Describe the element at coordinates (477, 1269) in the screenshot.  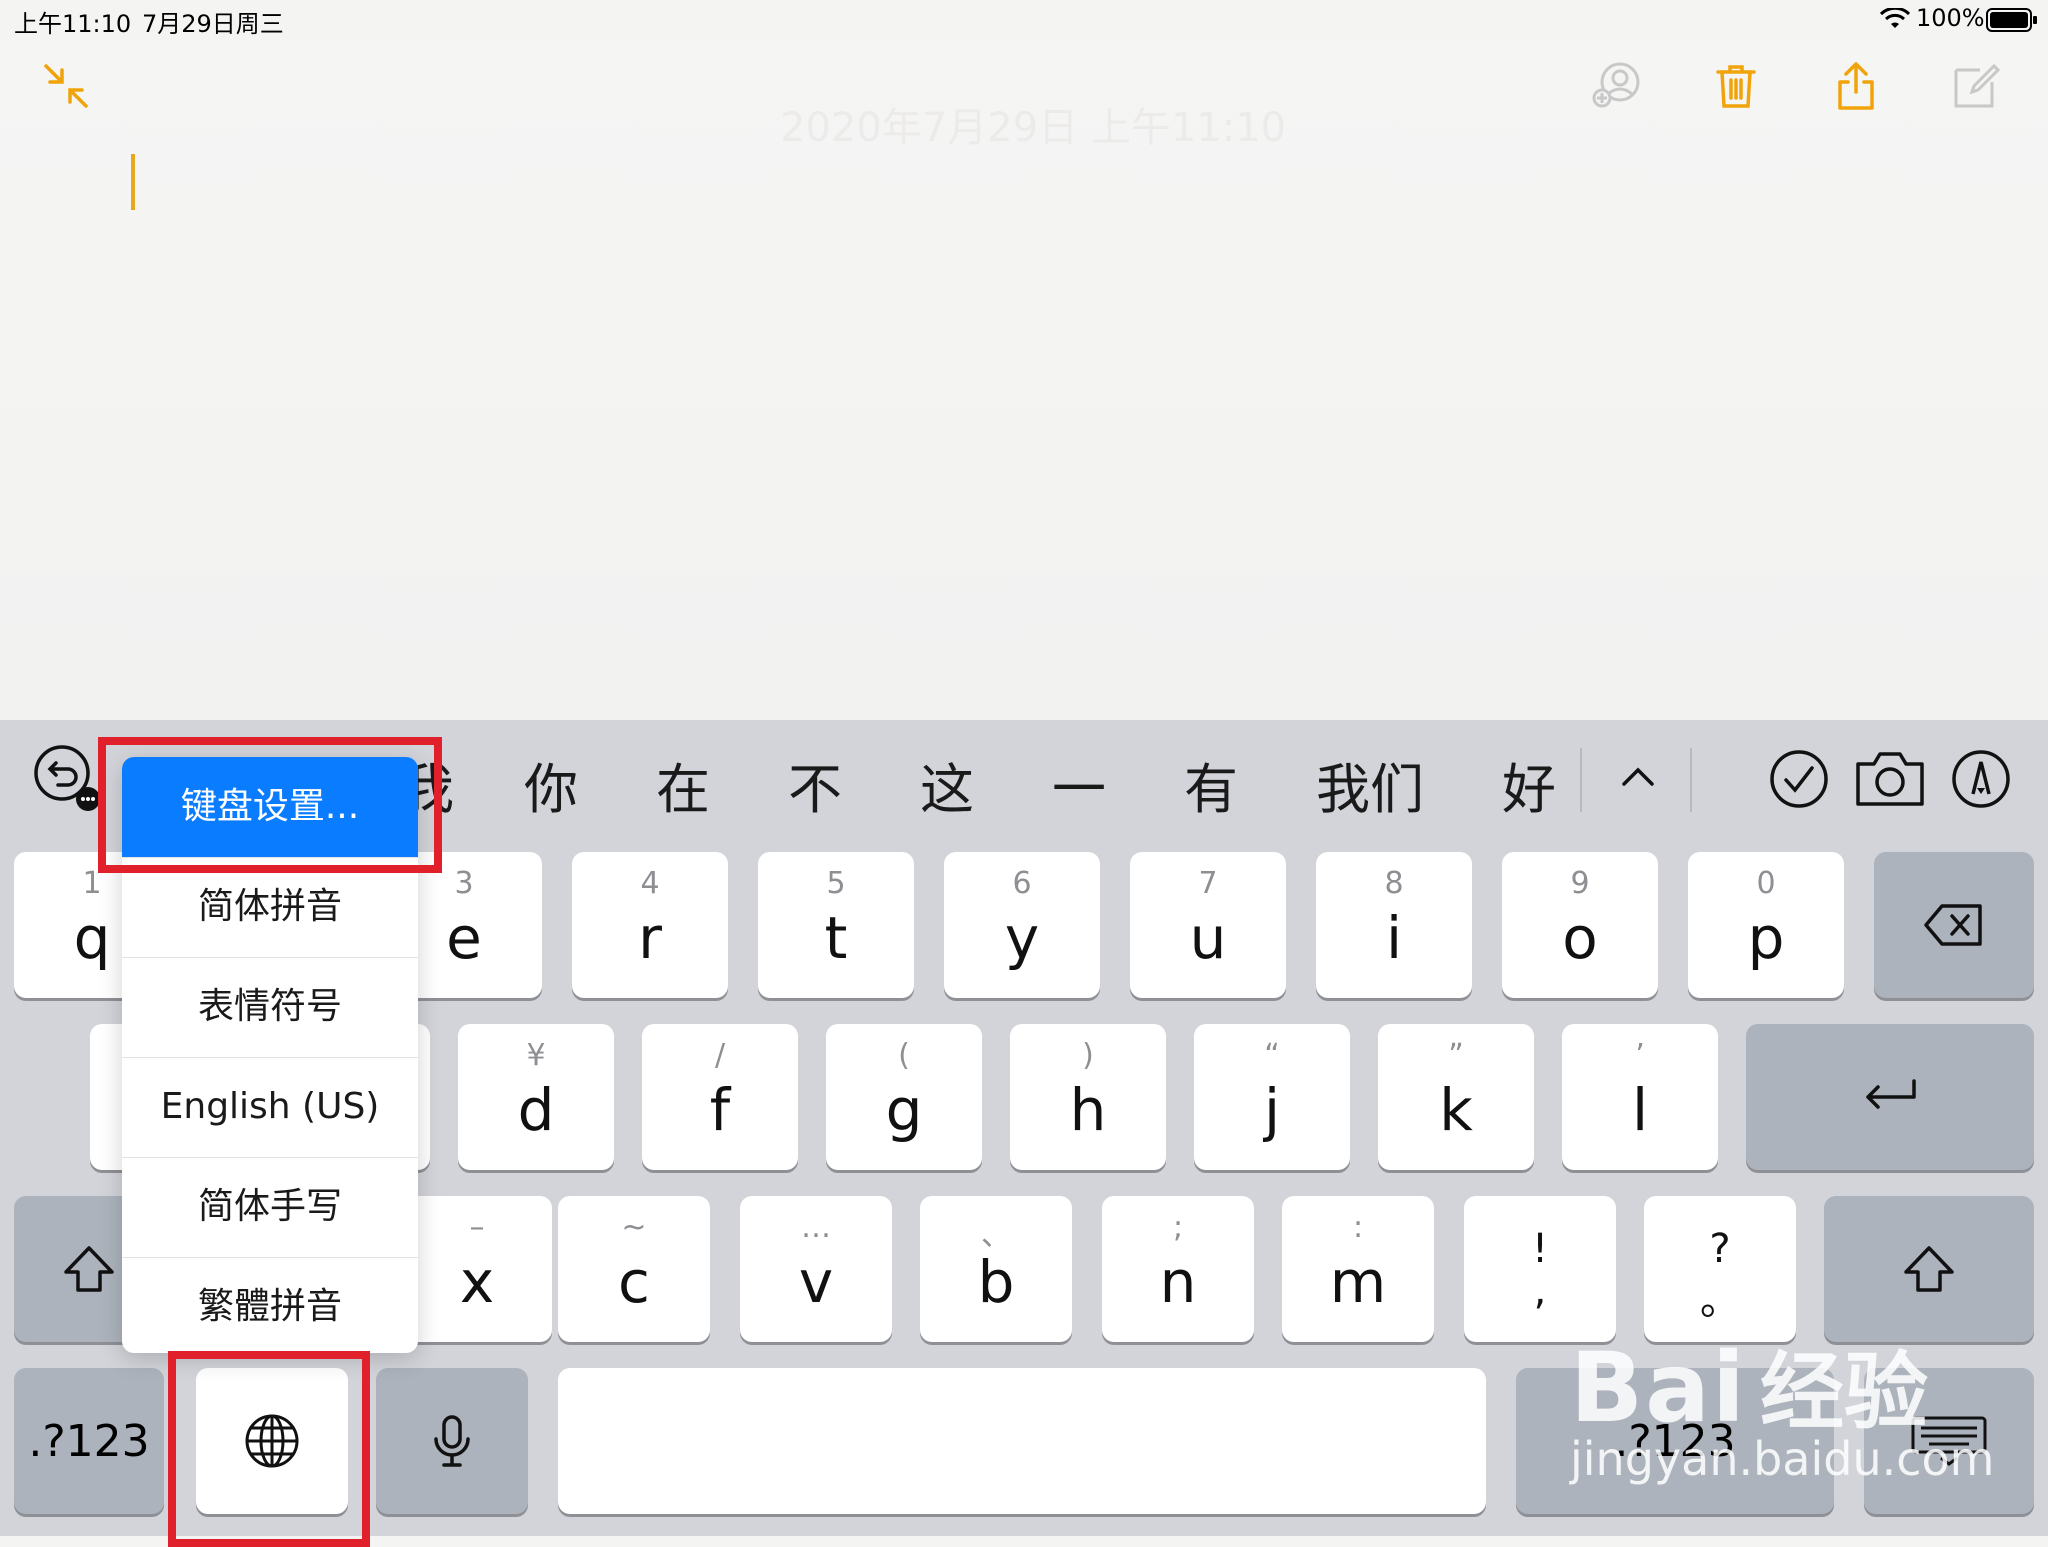
I see `key-x: – x` at that location.